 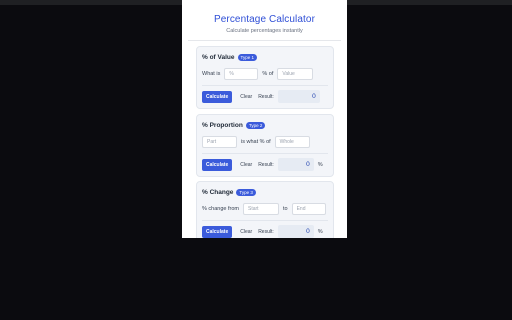 I want to click on card-title: % Proportion, so click(x=222, y=125).